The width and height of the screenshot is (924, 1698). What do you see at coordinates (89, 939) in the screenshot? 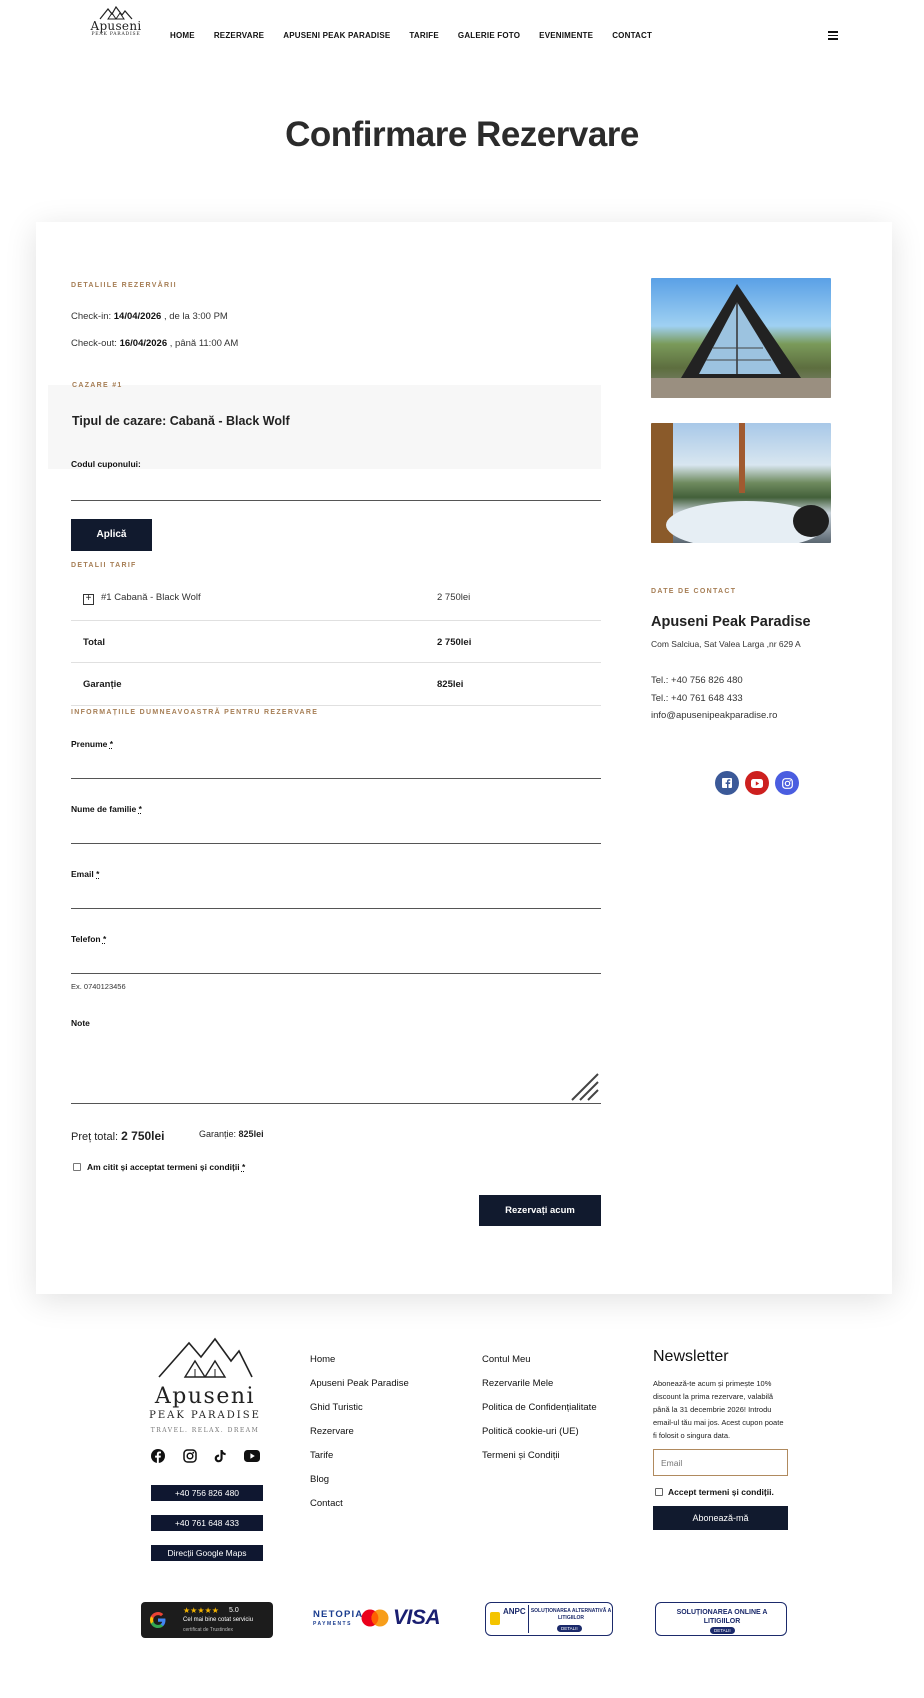
I see `phone-label: Telefon *` at bounding box center [89, 939].